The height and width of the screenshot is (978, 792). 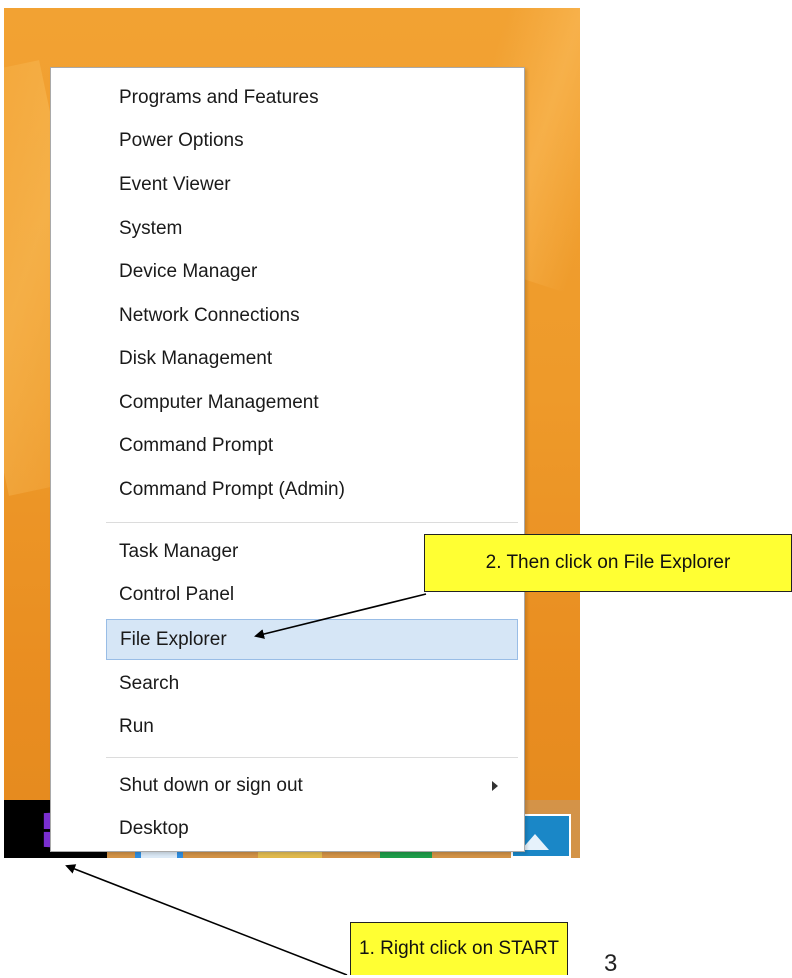 What do you see at coordinates (312, 272) in the screenshot?
I see `menu-item-device-manager: Device Manager` at bounding box center [312, 272].